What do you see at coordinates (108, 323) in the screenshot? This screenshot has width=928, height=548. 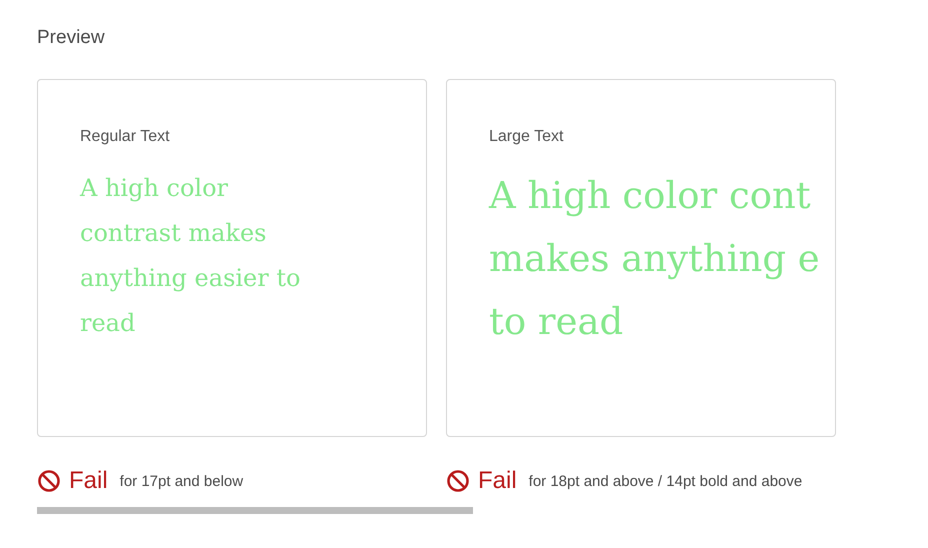 I see `sample-text: read` at bounding box center [108, 323].